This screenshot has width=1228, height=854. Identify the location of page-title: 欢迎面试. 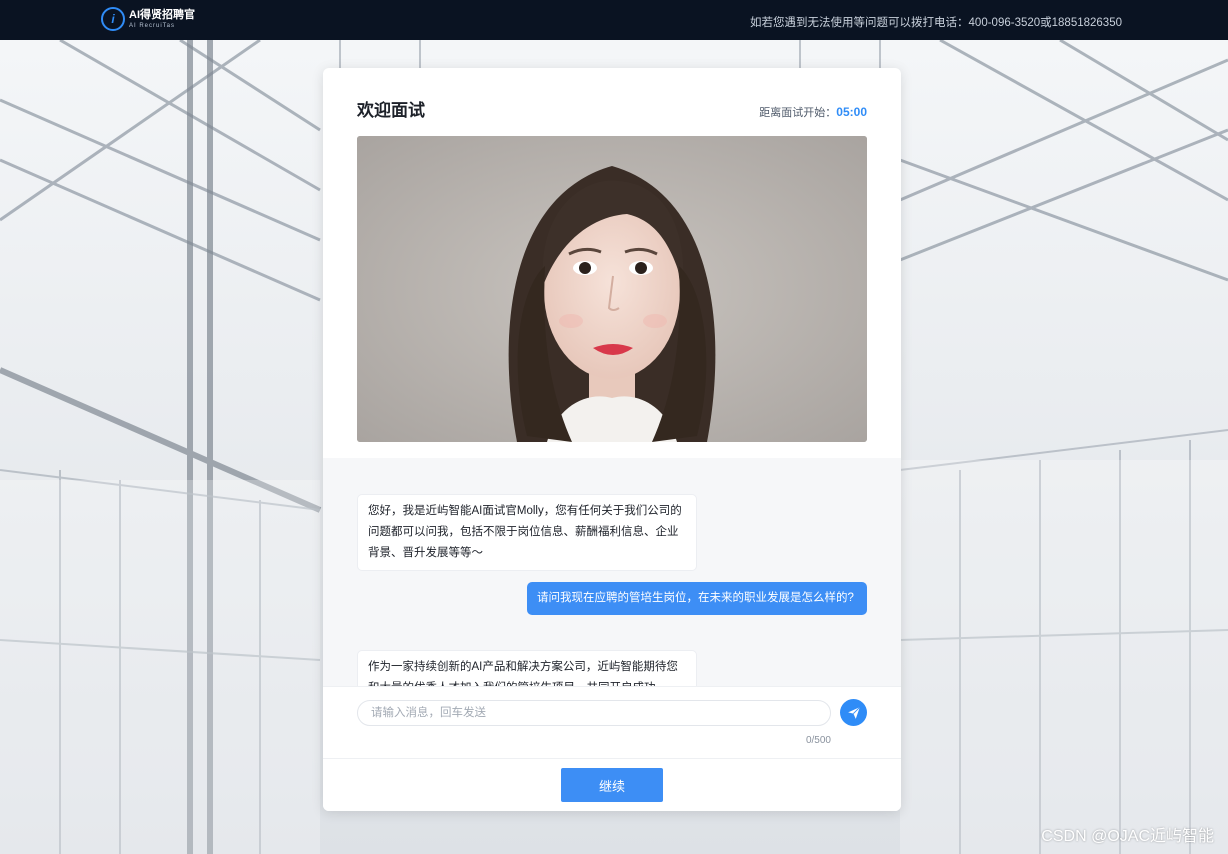
(391, 110).